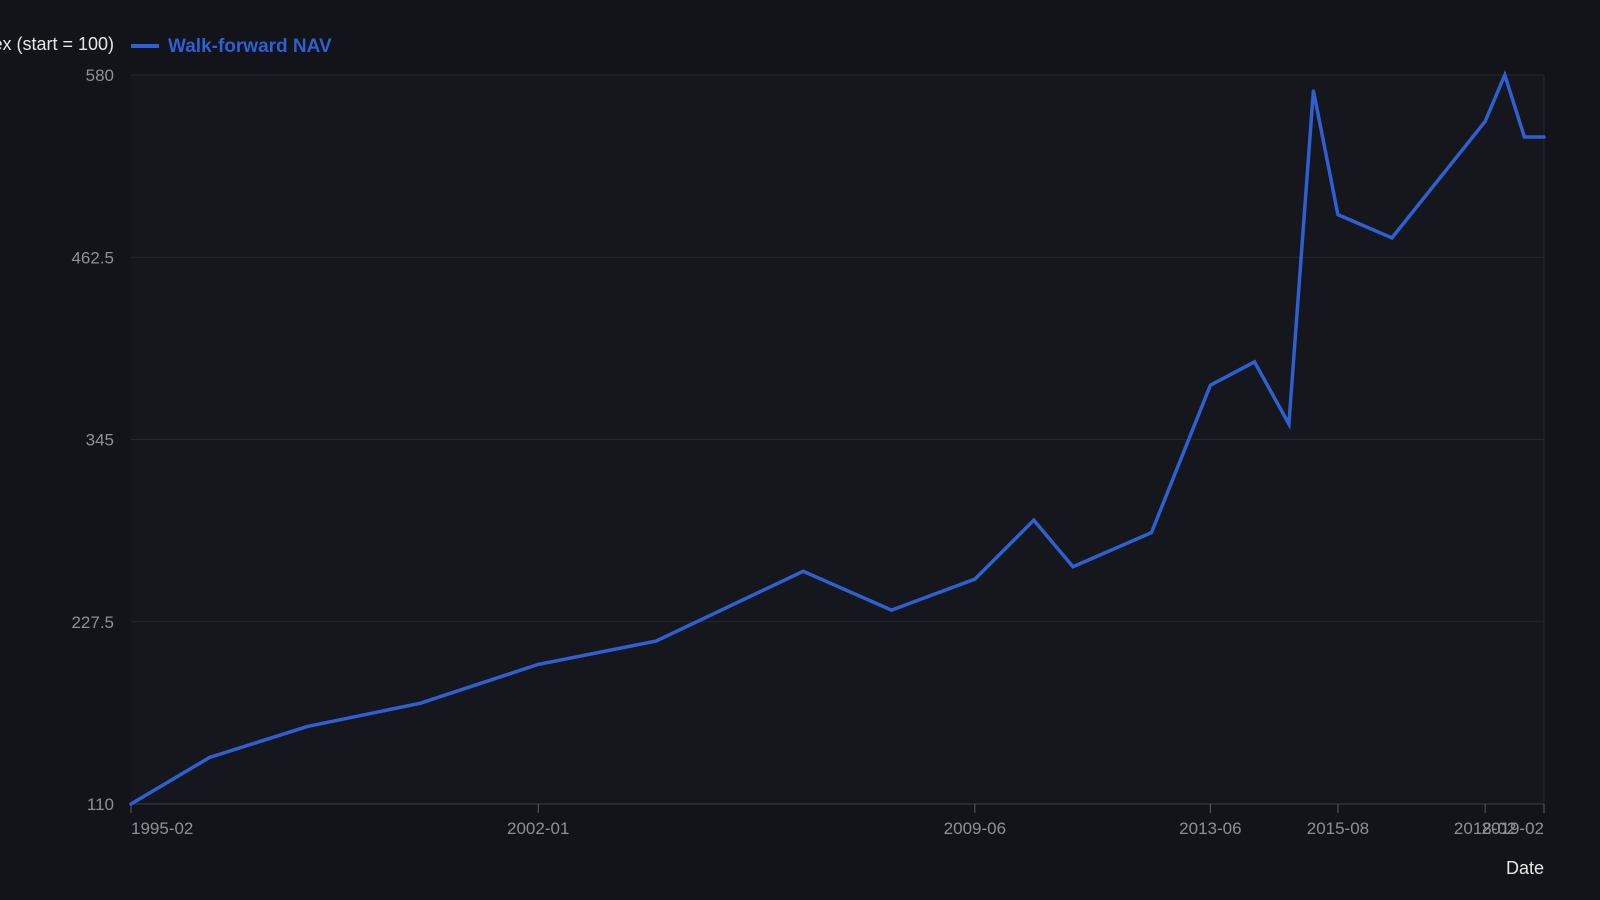 This screenshot has height=900, width=1600. I want to click on x-axis-label: Date, so click(1525, 868).